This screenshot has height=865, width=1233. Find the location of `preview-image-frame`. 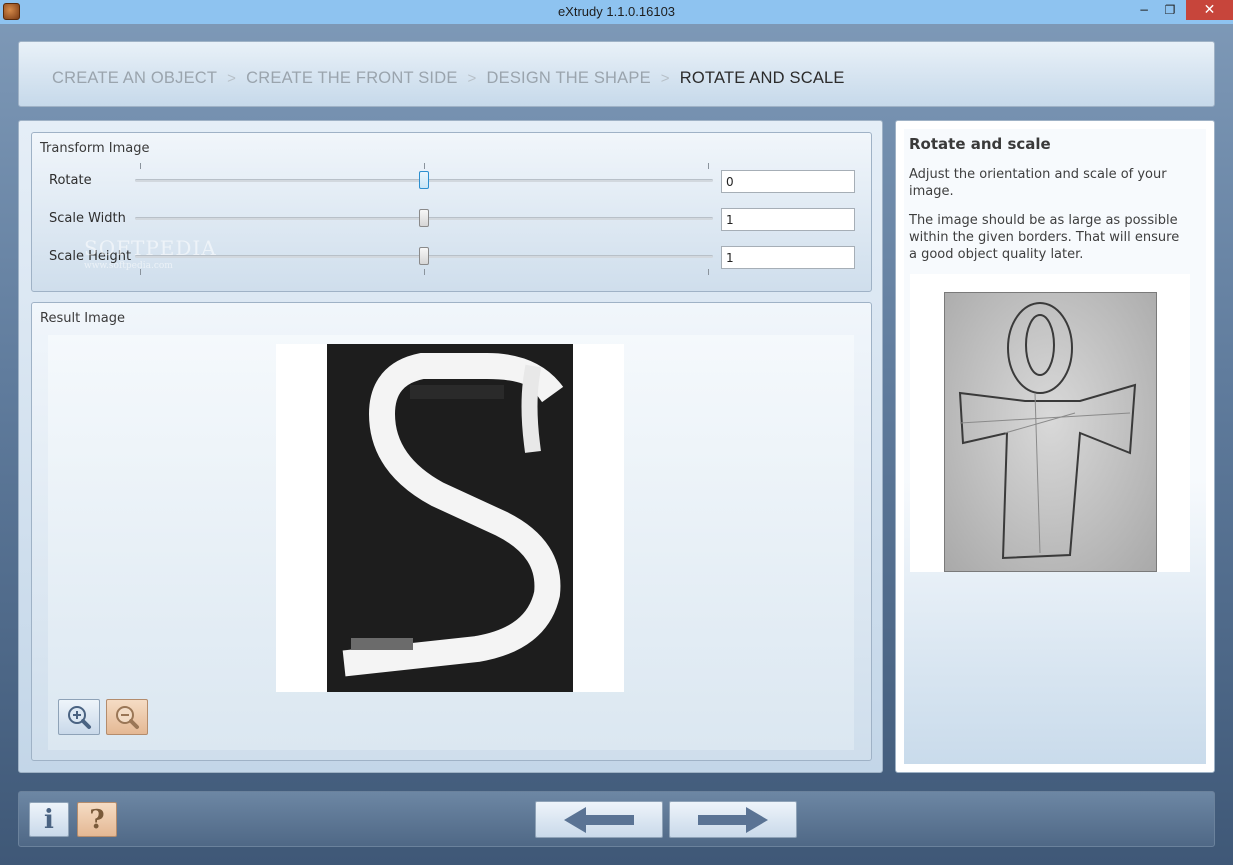

preview-image-frame is located at coordinates (1050, 423).